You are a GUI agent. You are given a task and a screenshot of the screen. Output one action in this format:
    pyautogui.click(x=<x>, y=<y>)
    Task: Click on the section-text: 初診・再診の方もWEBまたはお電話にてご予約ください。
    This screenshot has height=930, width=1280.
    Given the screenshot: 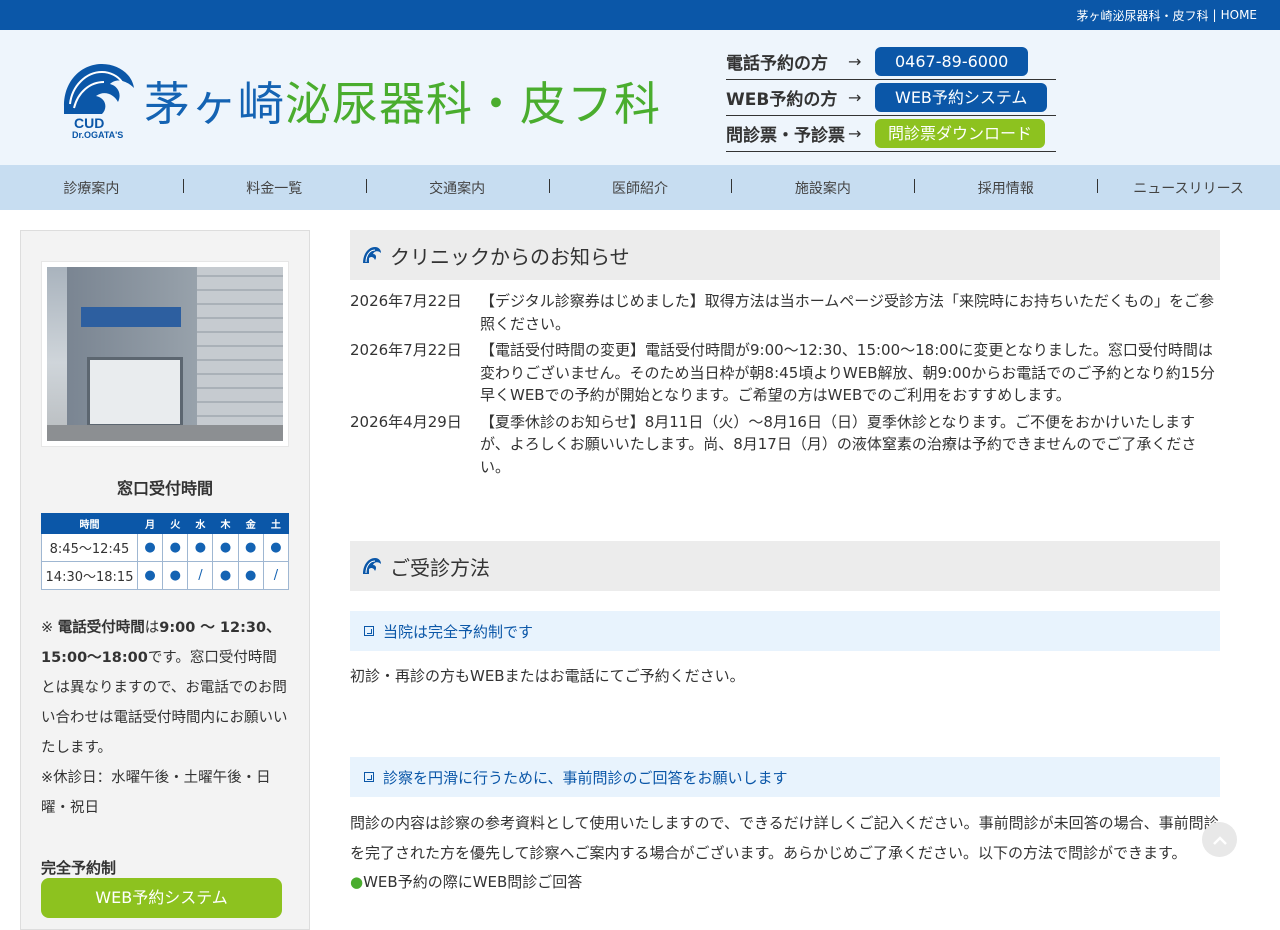 What is the action you would take?
    pyautogui.click(x=547, y=676)
    